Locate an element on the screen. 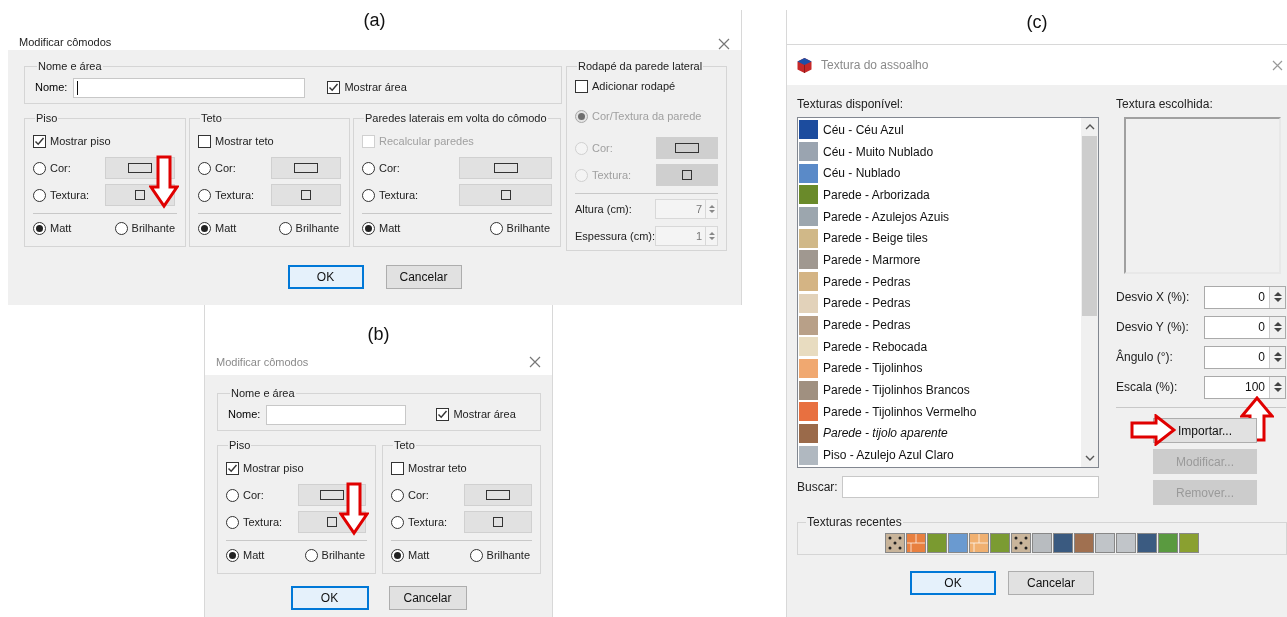  search-field is located at coordinates (970, 487).